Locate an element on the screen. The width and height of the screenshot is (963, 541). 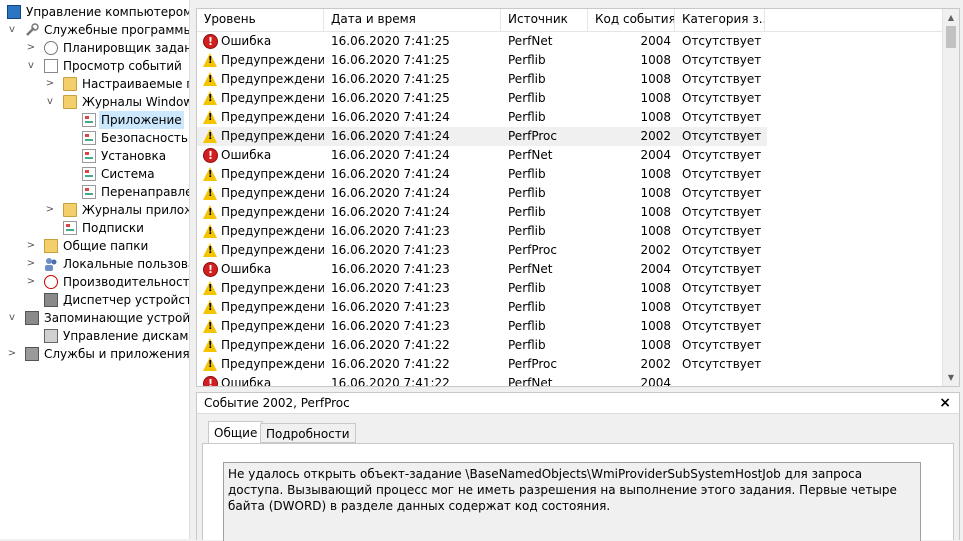
tree-item: v Служебные программы is located at coordinates (94, 30).